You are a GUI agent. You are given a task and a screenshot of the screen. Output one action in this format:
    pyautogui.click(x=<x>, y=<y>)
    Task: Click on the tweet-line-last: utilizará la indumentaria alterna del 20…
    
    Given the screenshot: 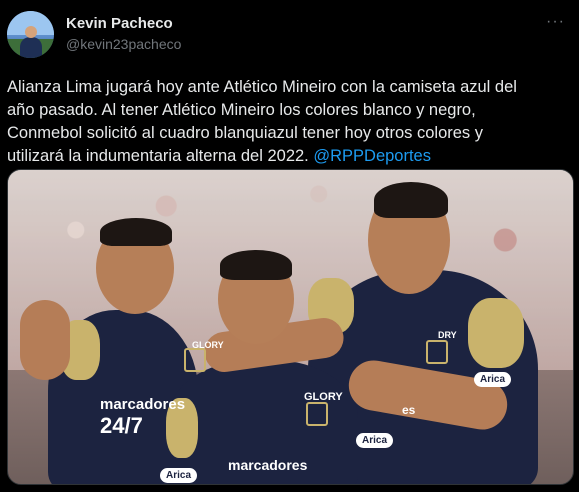 What is the action you would take?
    pyautogui.click(x=287, y=156)
    